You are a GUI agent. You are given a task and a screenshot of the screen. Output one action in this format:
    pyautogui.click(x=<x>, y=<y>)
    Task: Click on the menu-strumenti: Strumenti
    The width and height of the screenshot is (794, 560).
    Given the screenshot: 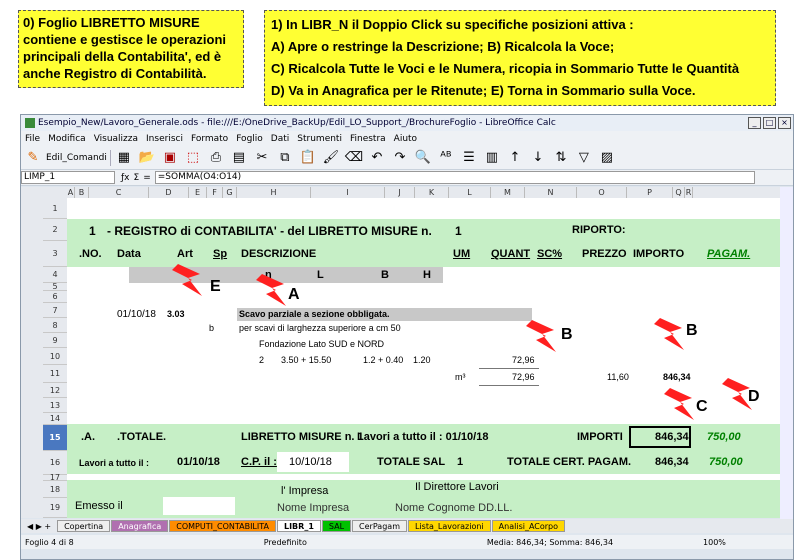 What is the action you would take?
    pyautogui.click(x=319, y=139)
    